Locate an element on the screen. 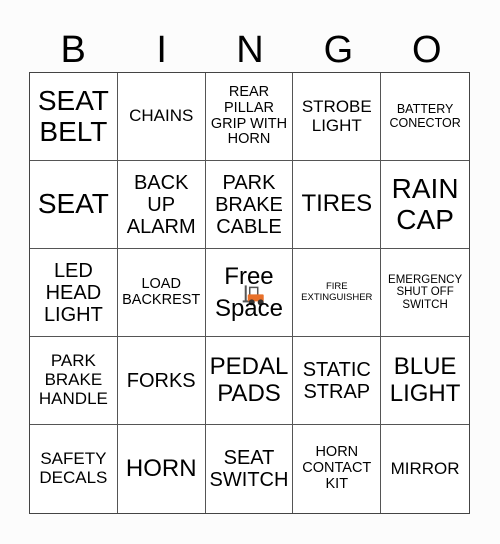  cell-label: BACK UP ALARM is located at coordinates (161, 204).